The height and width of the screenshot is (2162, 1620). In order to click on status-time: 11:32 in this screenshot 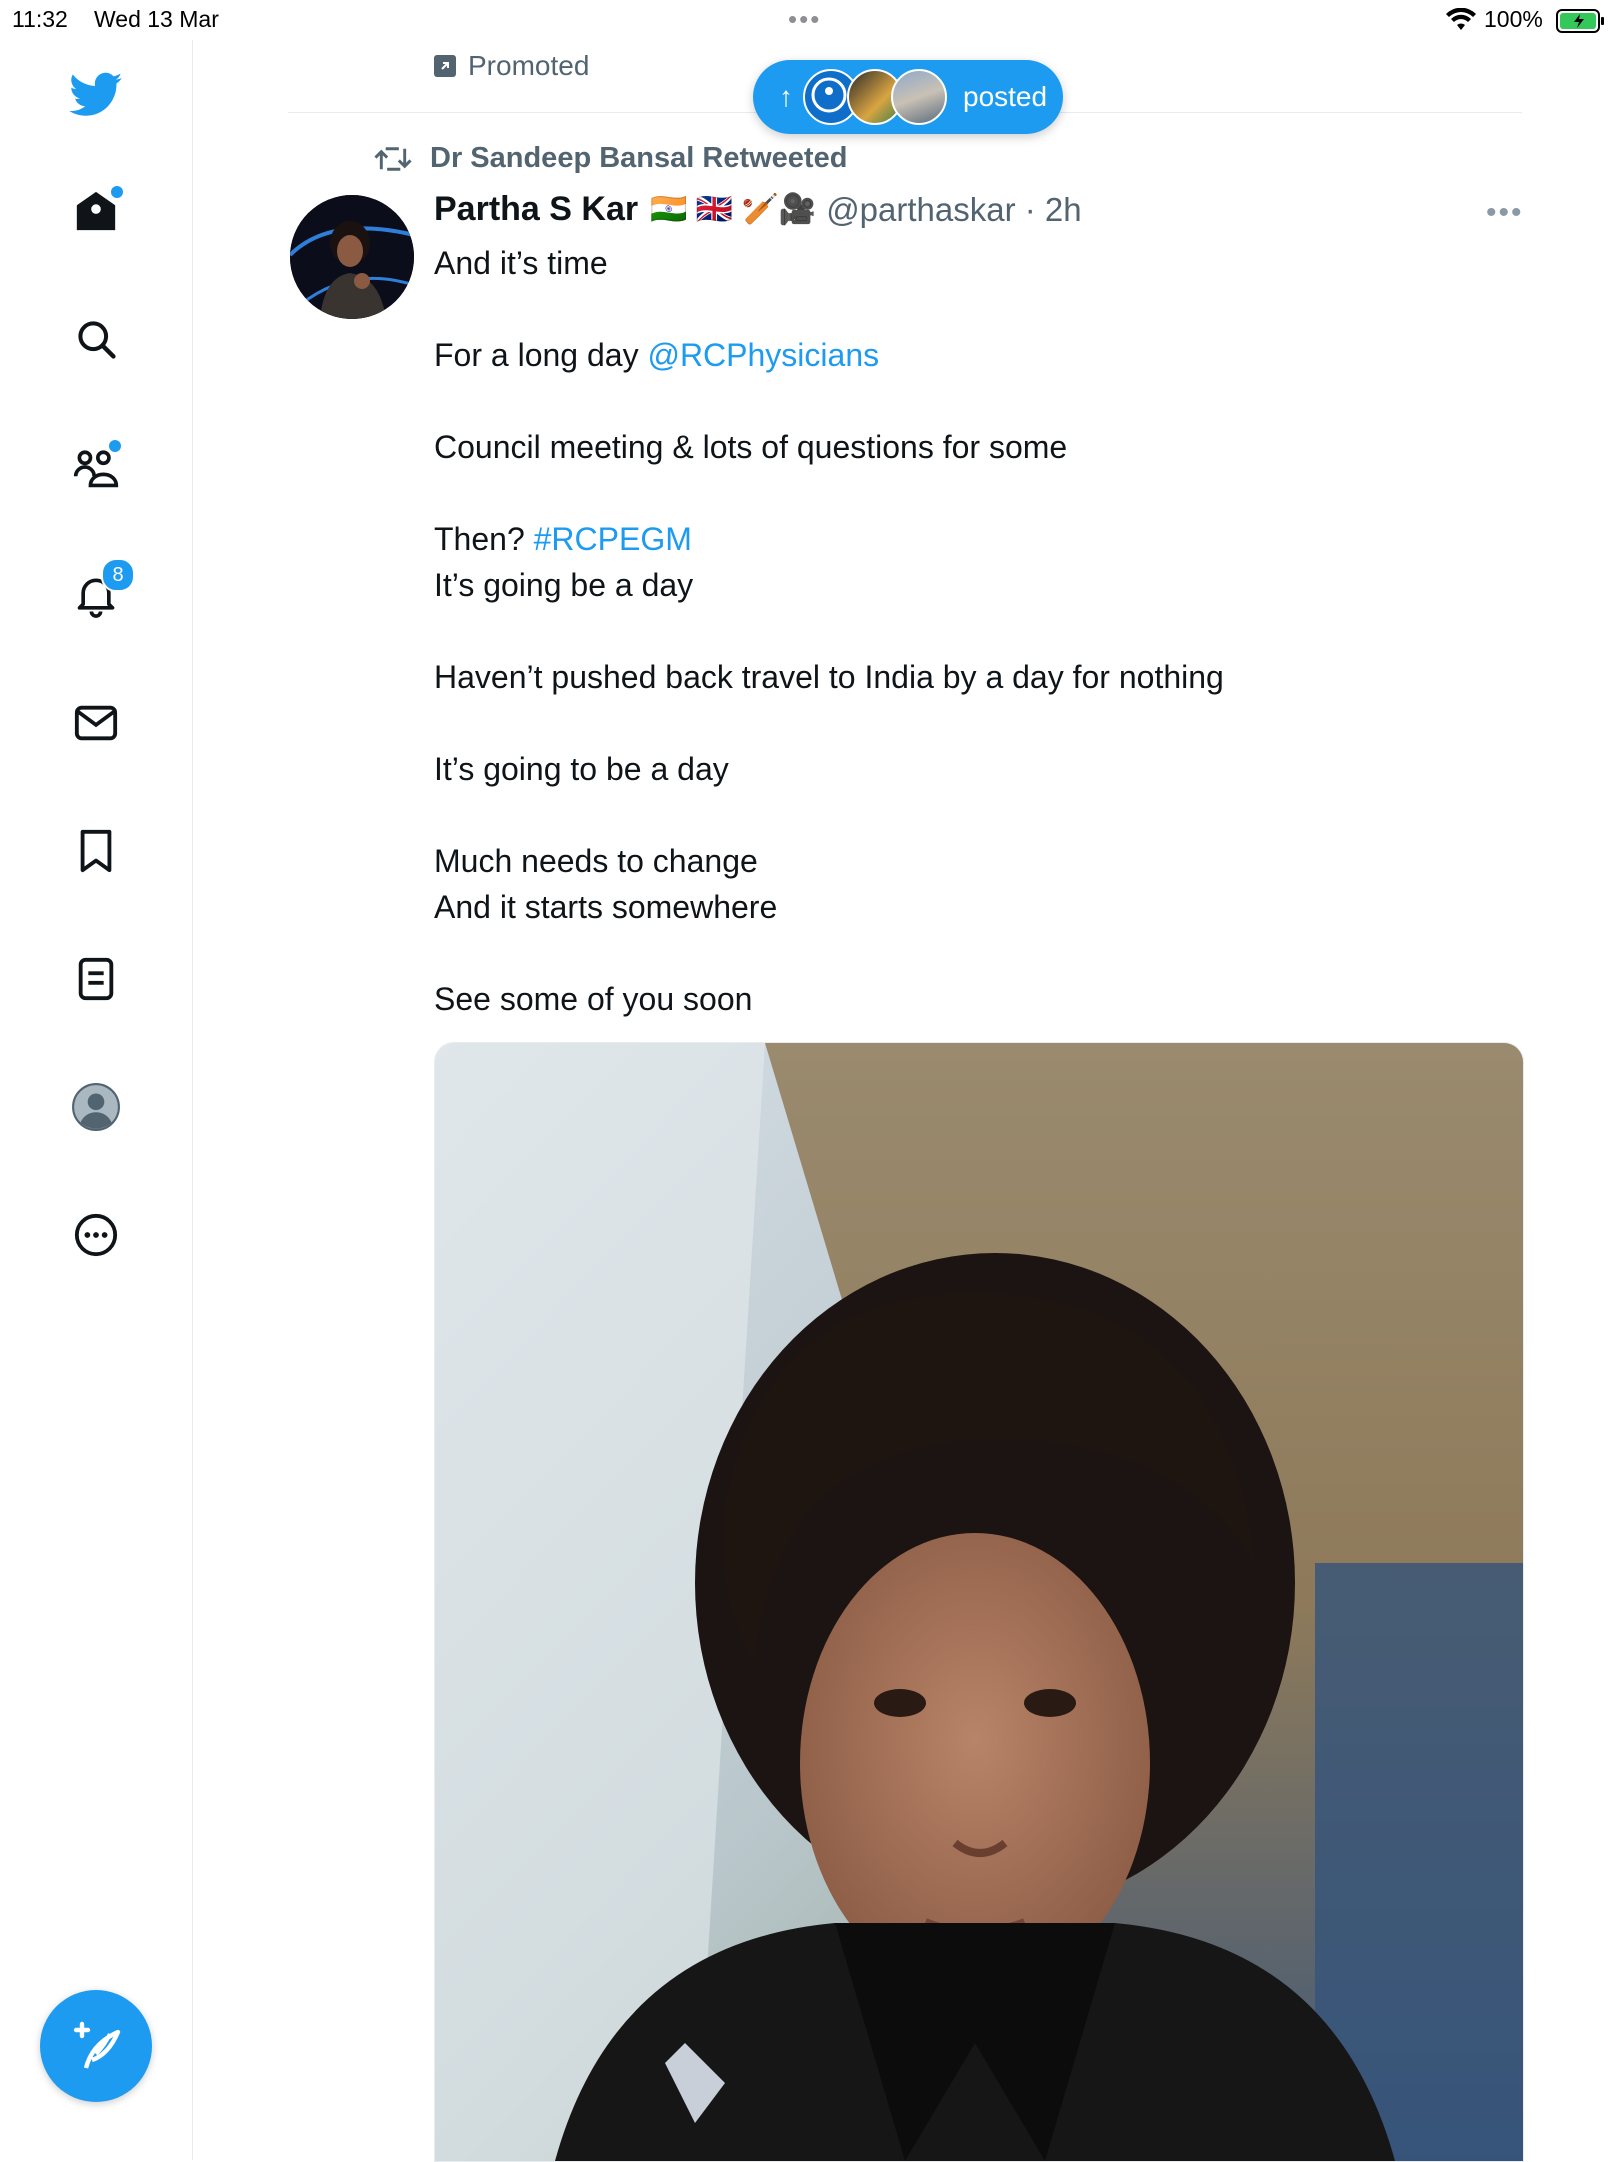, I will do `click(40, 19)`.